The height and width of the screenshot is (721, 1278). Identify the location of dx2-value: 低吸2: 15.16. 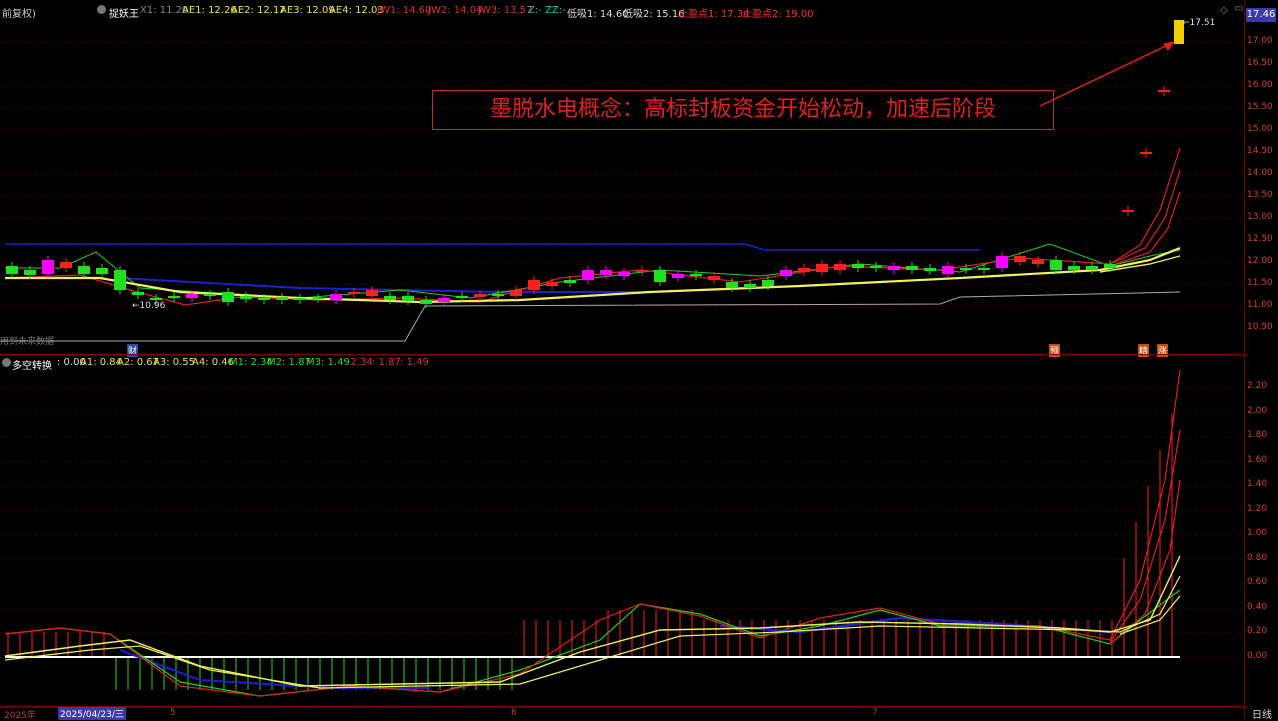
(654, 14).